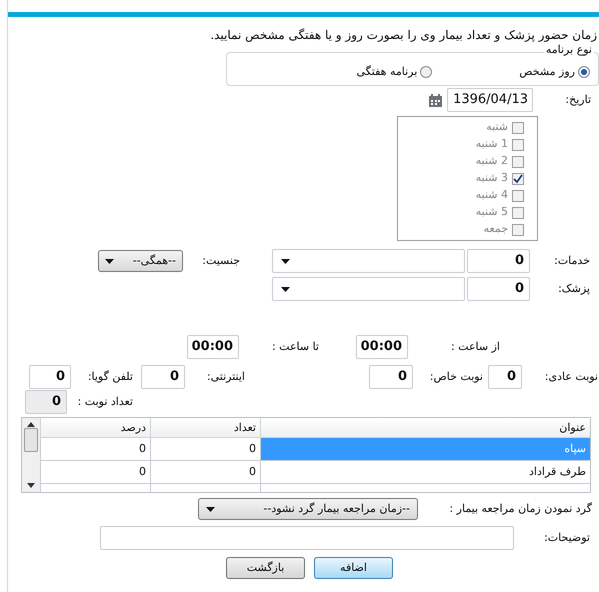  I want to click on field-label: از ساعت :, so click(475, 346).